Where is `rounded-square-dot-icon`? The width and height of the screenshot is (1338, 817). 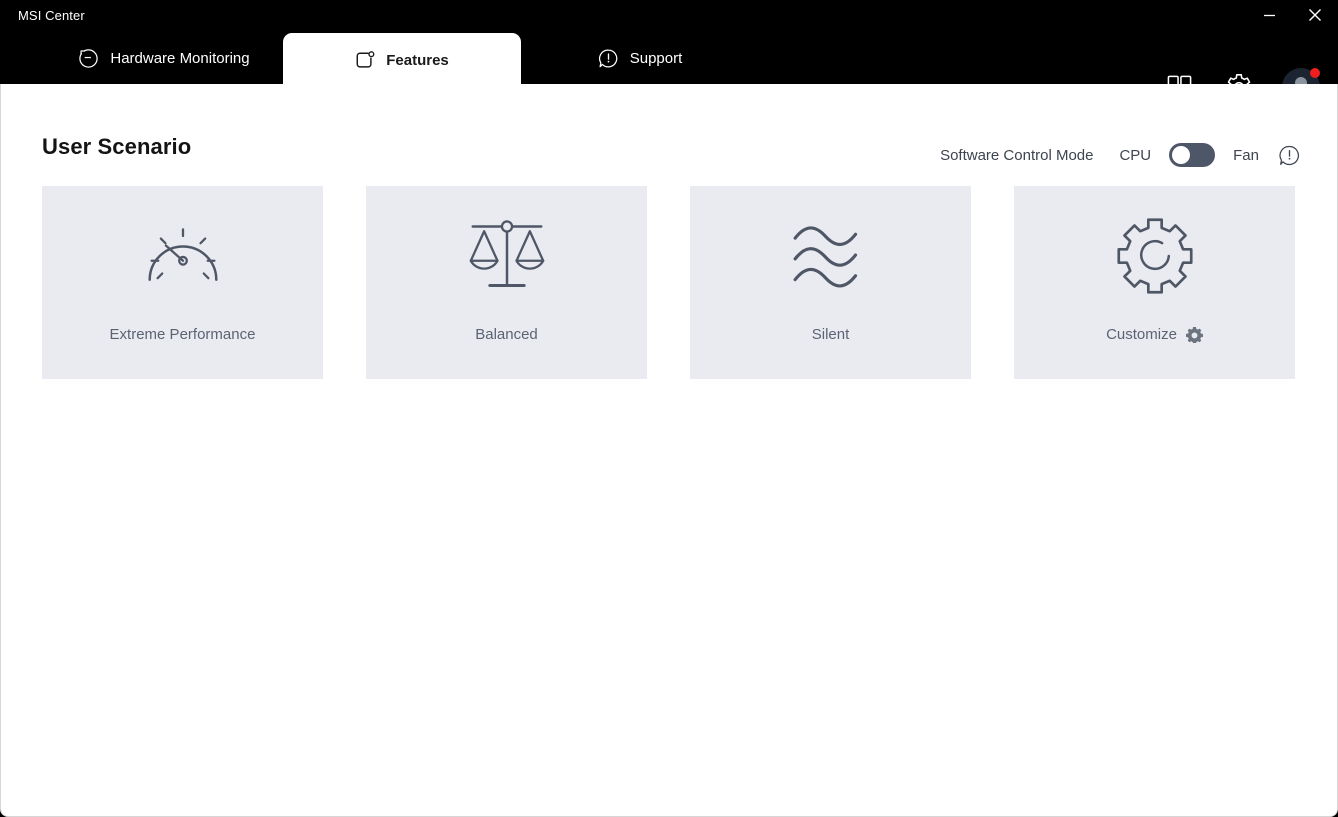 rounded-square-dot-icon is located at coordinates (365, 59).